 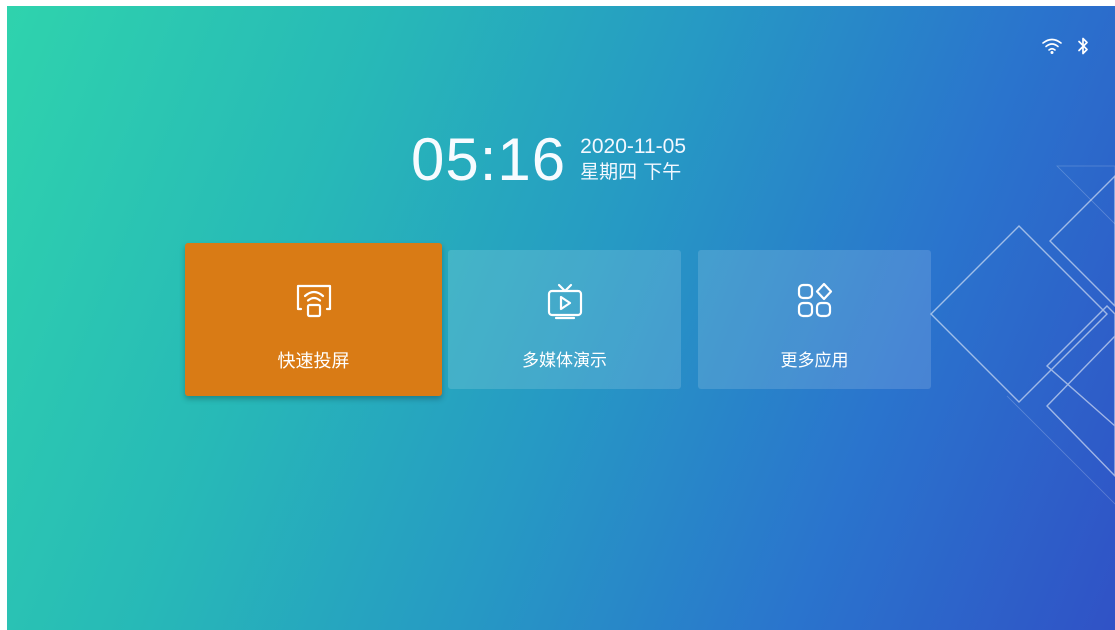 I want to click on apps-grid-icon, so click(x=815, y=303).